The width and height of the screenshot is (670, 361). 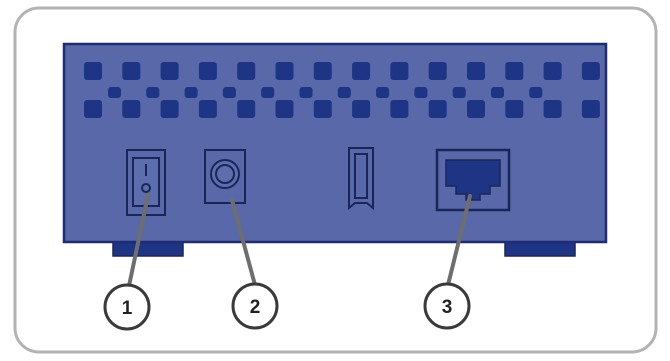 I want to click on callout-2-label: 2, so click(x=255, y=307).